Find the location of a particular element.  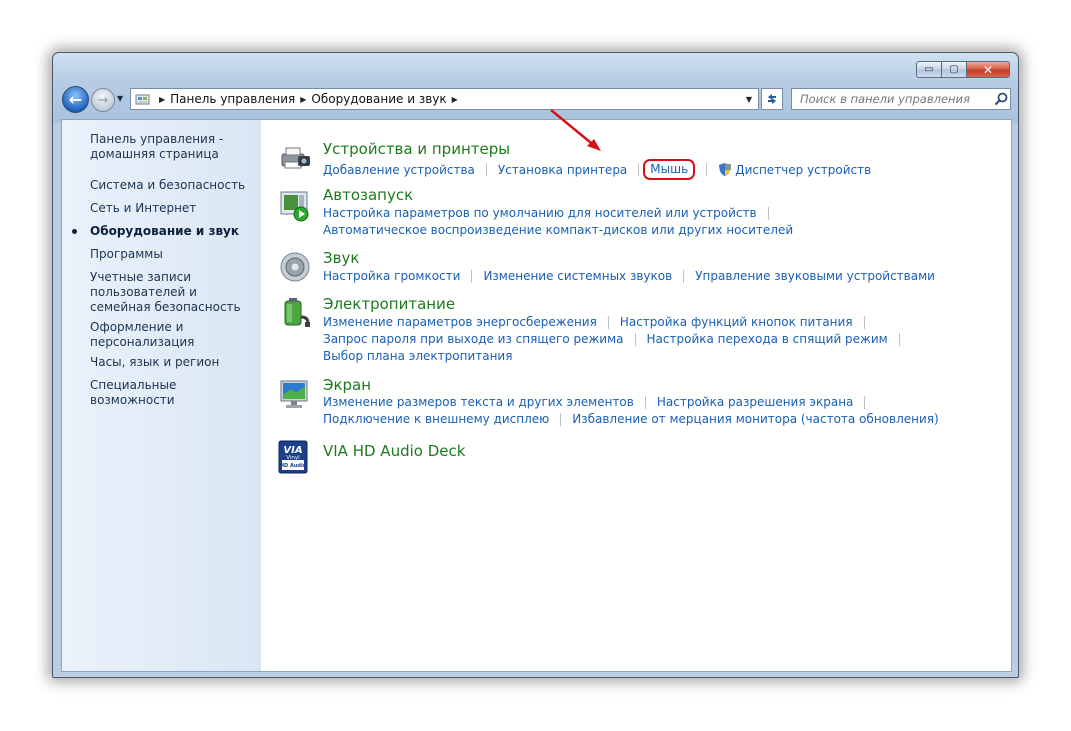

link-power-settings: Изменение параметров энергосбережения is located at coordinates (460, 322).